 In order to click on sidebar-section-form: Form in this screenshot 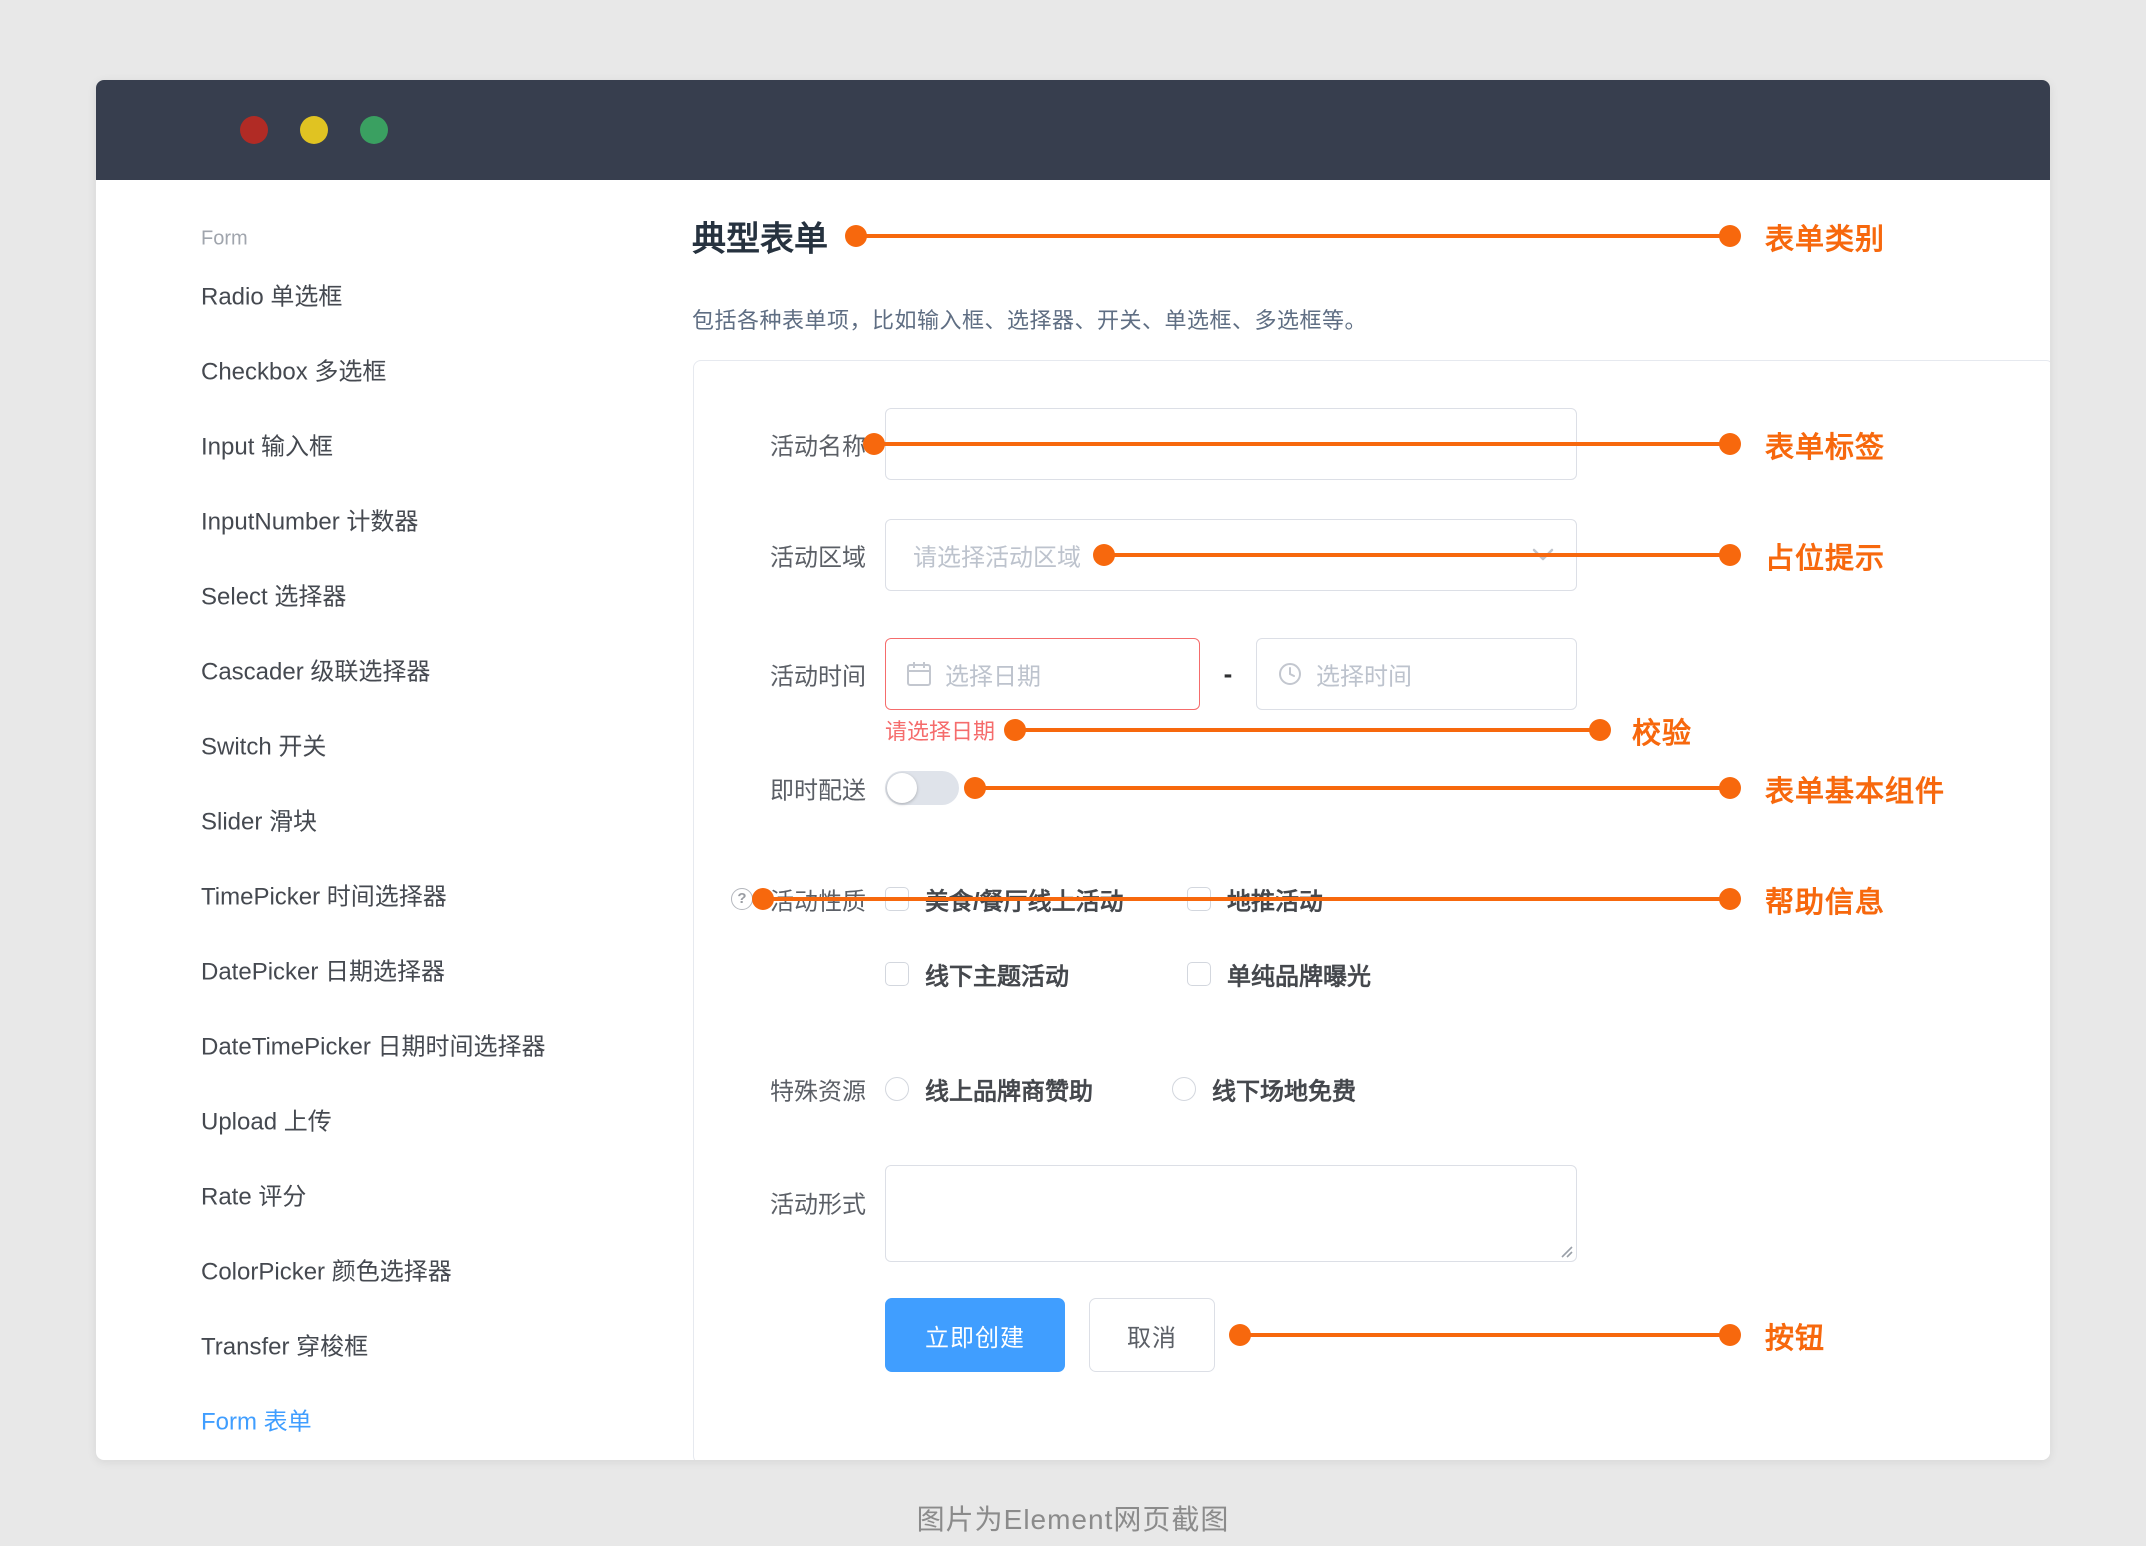, I will do `click(224, 238)`.